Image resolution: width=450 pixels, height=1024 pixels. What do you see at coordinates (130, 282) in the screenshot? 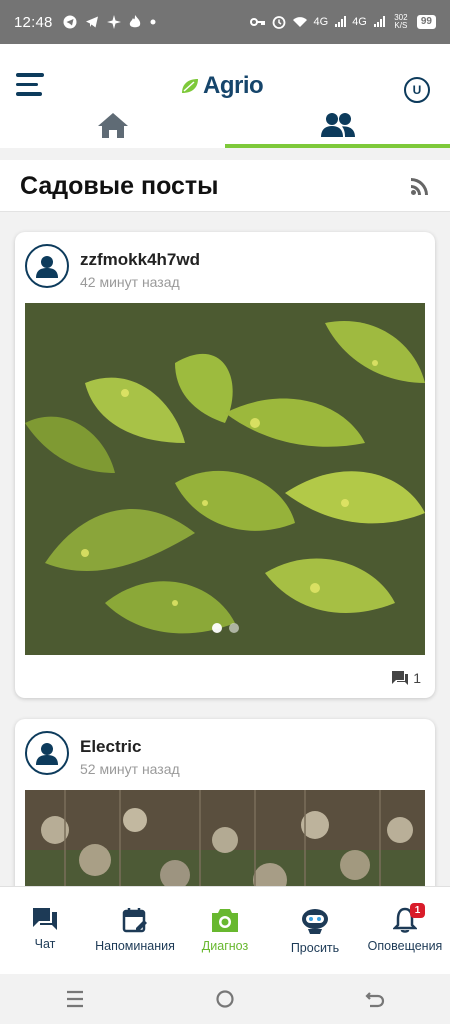
I see `post-time: 42 минут назад` at bounding box center [130, 282].